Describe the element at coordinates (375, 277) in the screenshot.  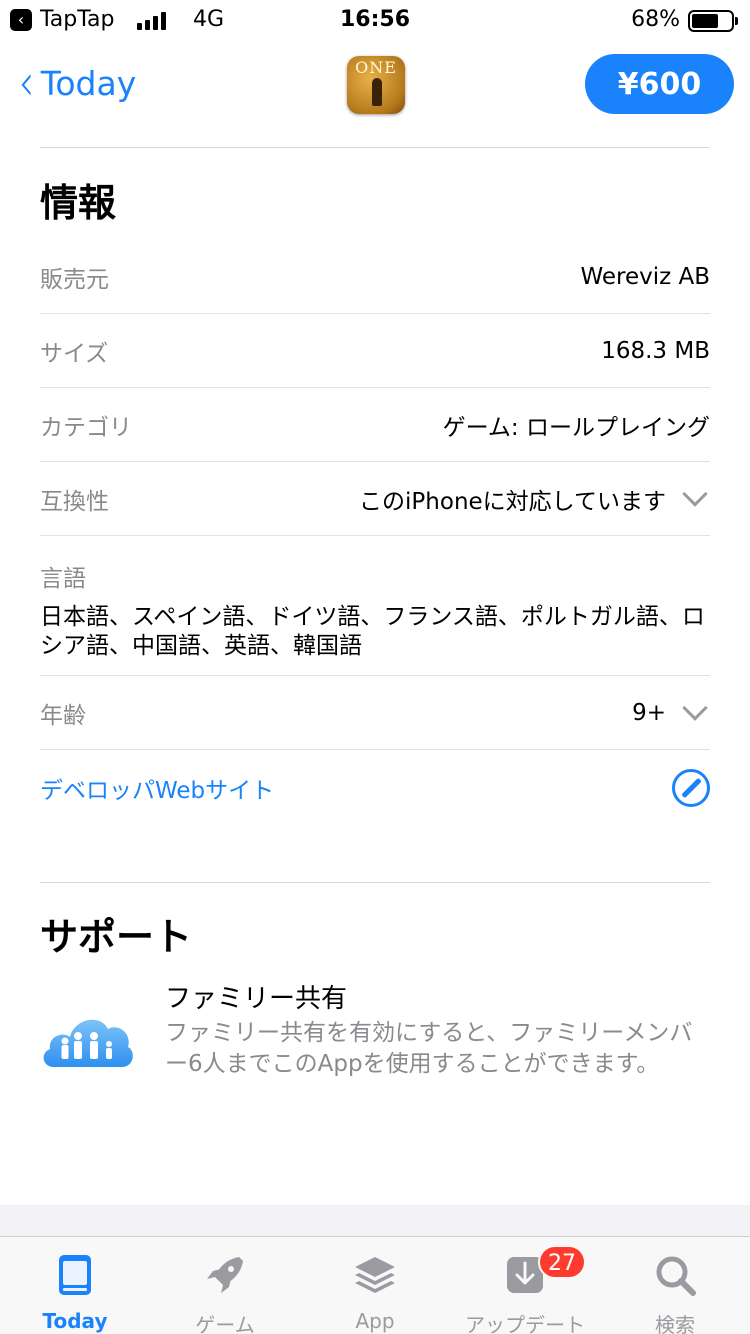
I see `info-row-seller: 販売元 Wereviz AB` at that location.